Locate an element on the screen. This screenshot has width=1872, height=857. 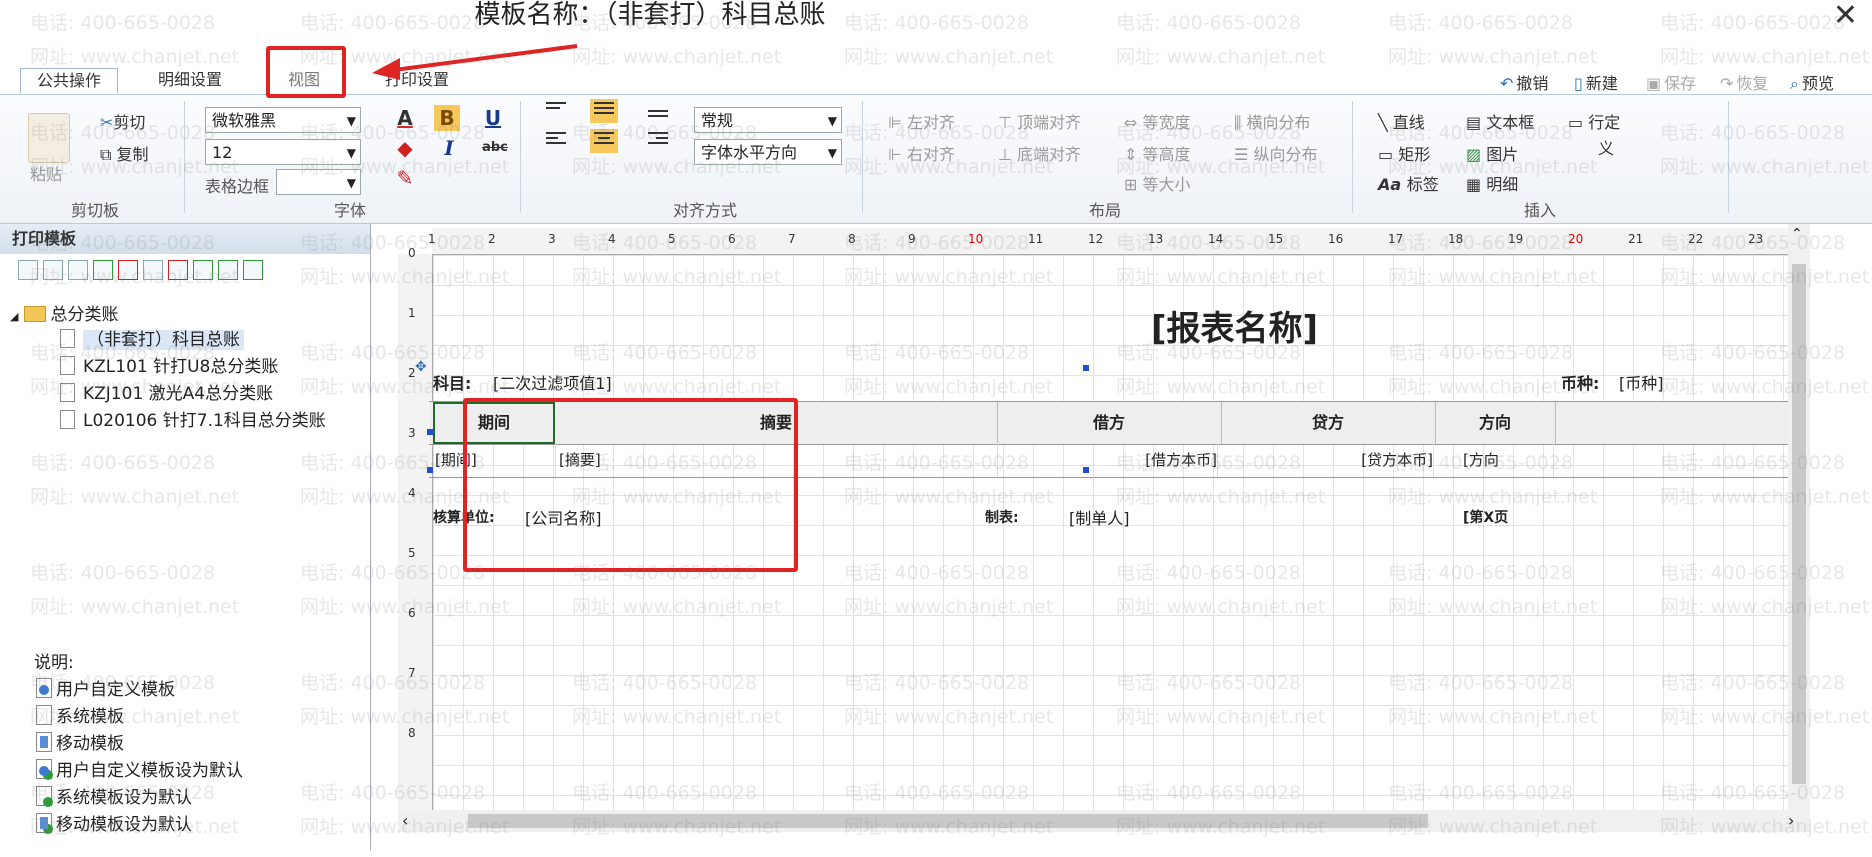
user-default-icon is located at coordinates (44, 769).